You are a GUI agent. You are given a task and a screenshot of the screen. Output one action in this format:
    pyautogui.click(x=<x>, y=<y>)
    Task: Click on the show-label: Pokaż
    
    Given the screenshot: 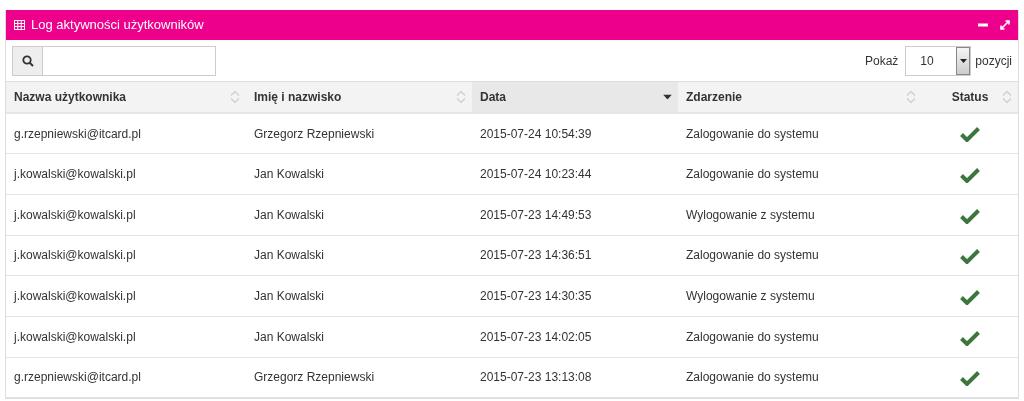 What is the action you would take?
    pyautogui.click(x=881, y=61)
    